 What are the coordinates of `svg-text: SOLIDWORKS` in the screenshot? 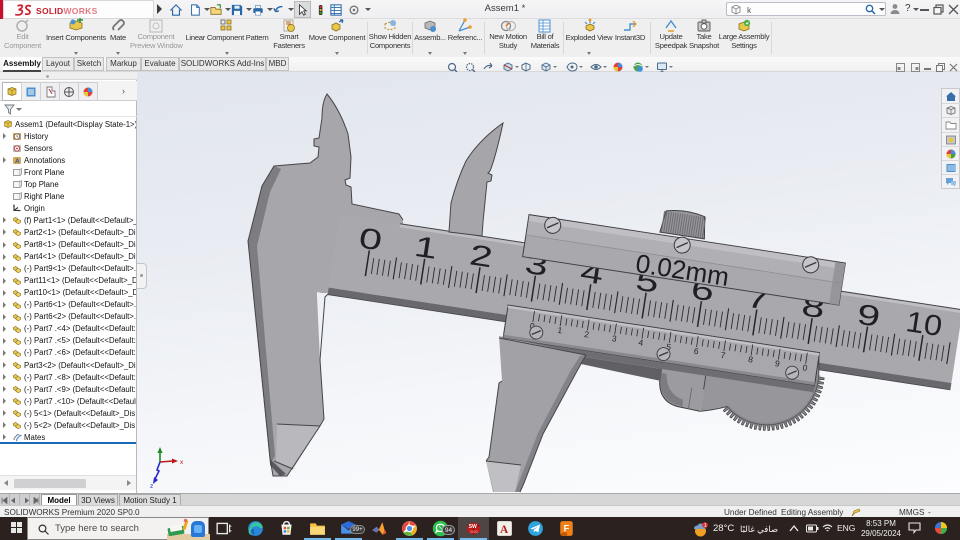 It's located at (67, 11).